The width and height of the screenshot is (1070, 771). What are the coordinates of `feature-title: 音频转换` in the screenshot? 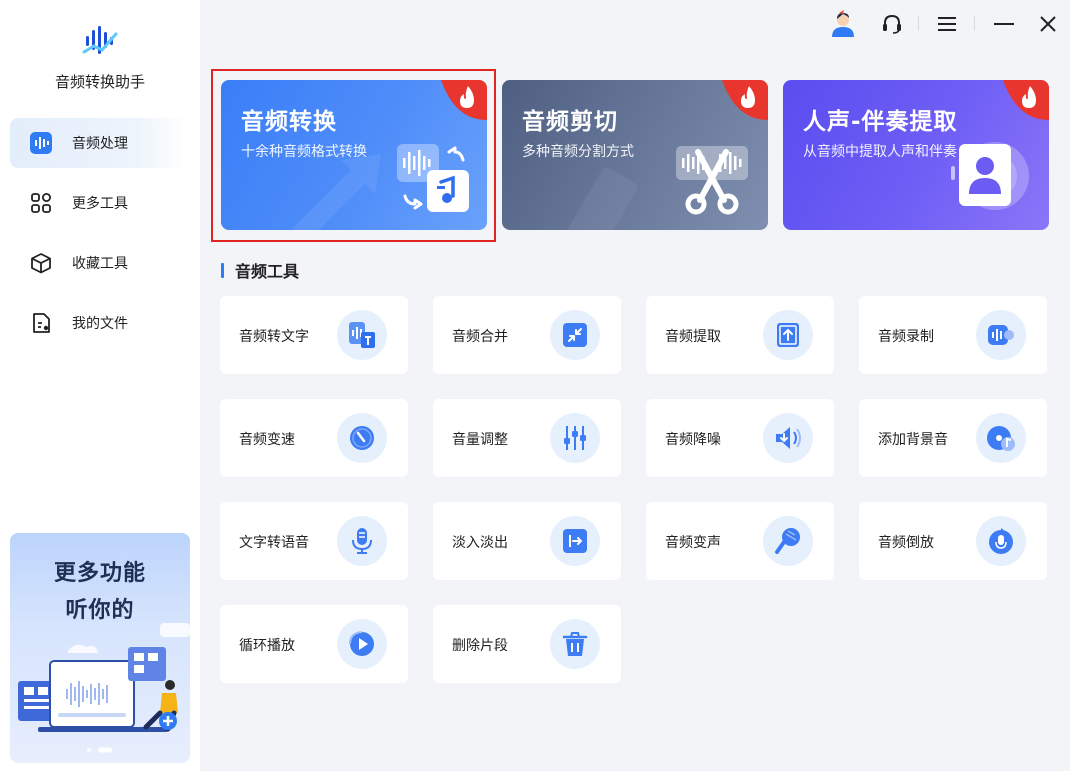 It's located at (289, 122).